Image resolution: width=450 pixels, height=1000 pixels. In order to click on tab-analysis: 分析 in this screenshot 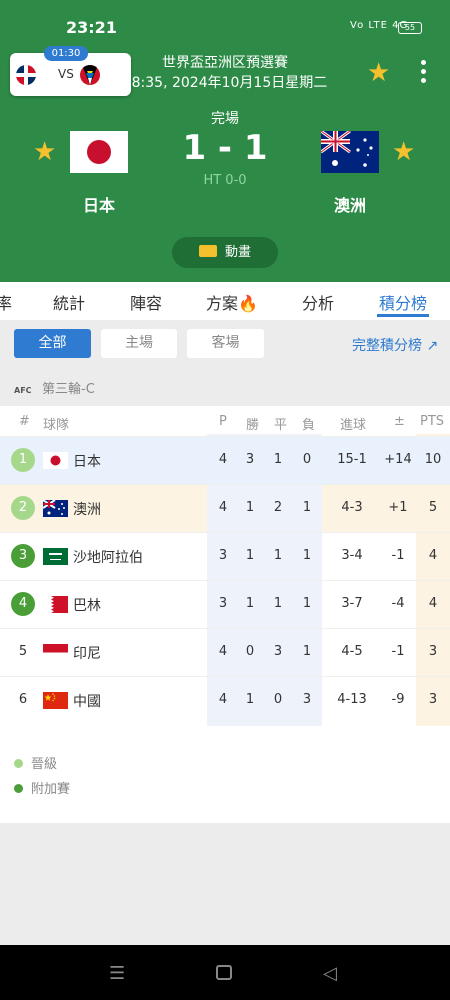, I will do `click(318, 302)`.